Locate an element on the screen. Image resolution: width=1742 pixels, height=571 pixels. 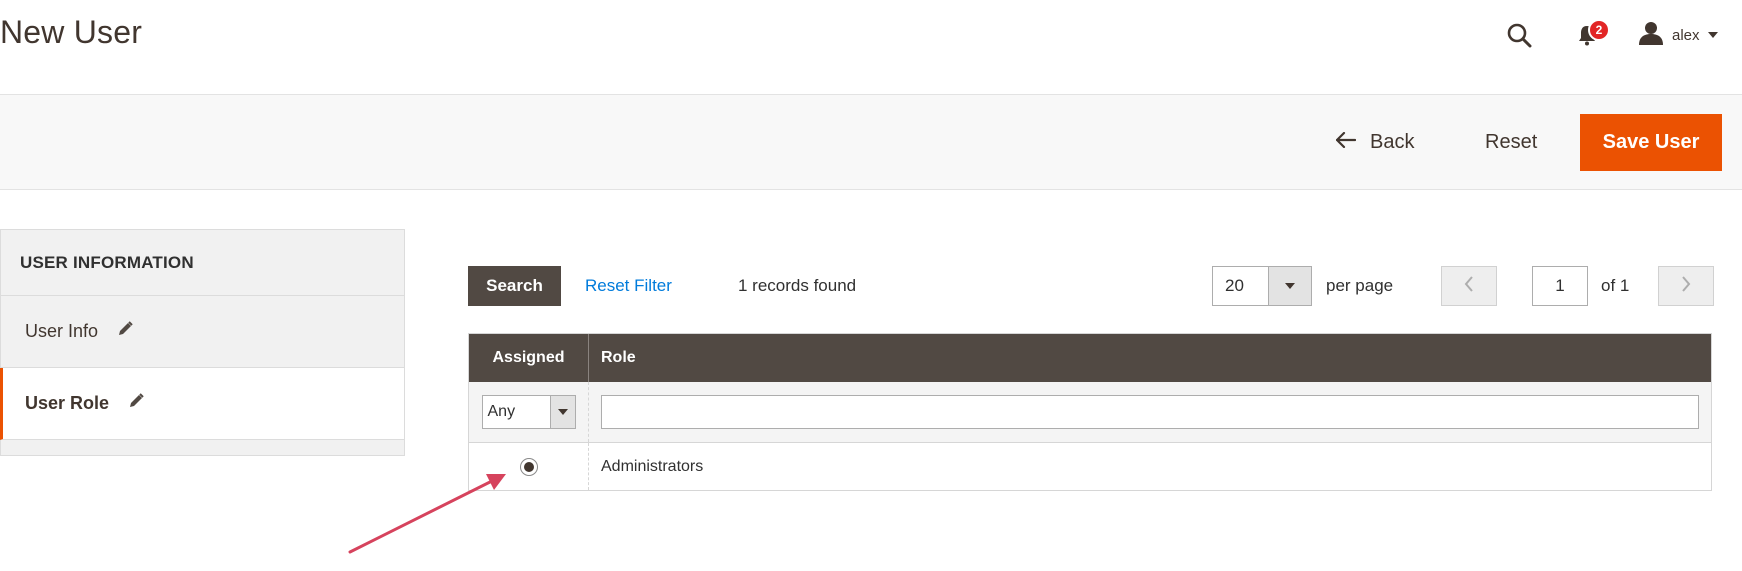
table-row: Administrators is located at coordinates (1090, 466).